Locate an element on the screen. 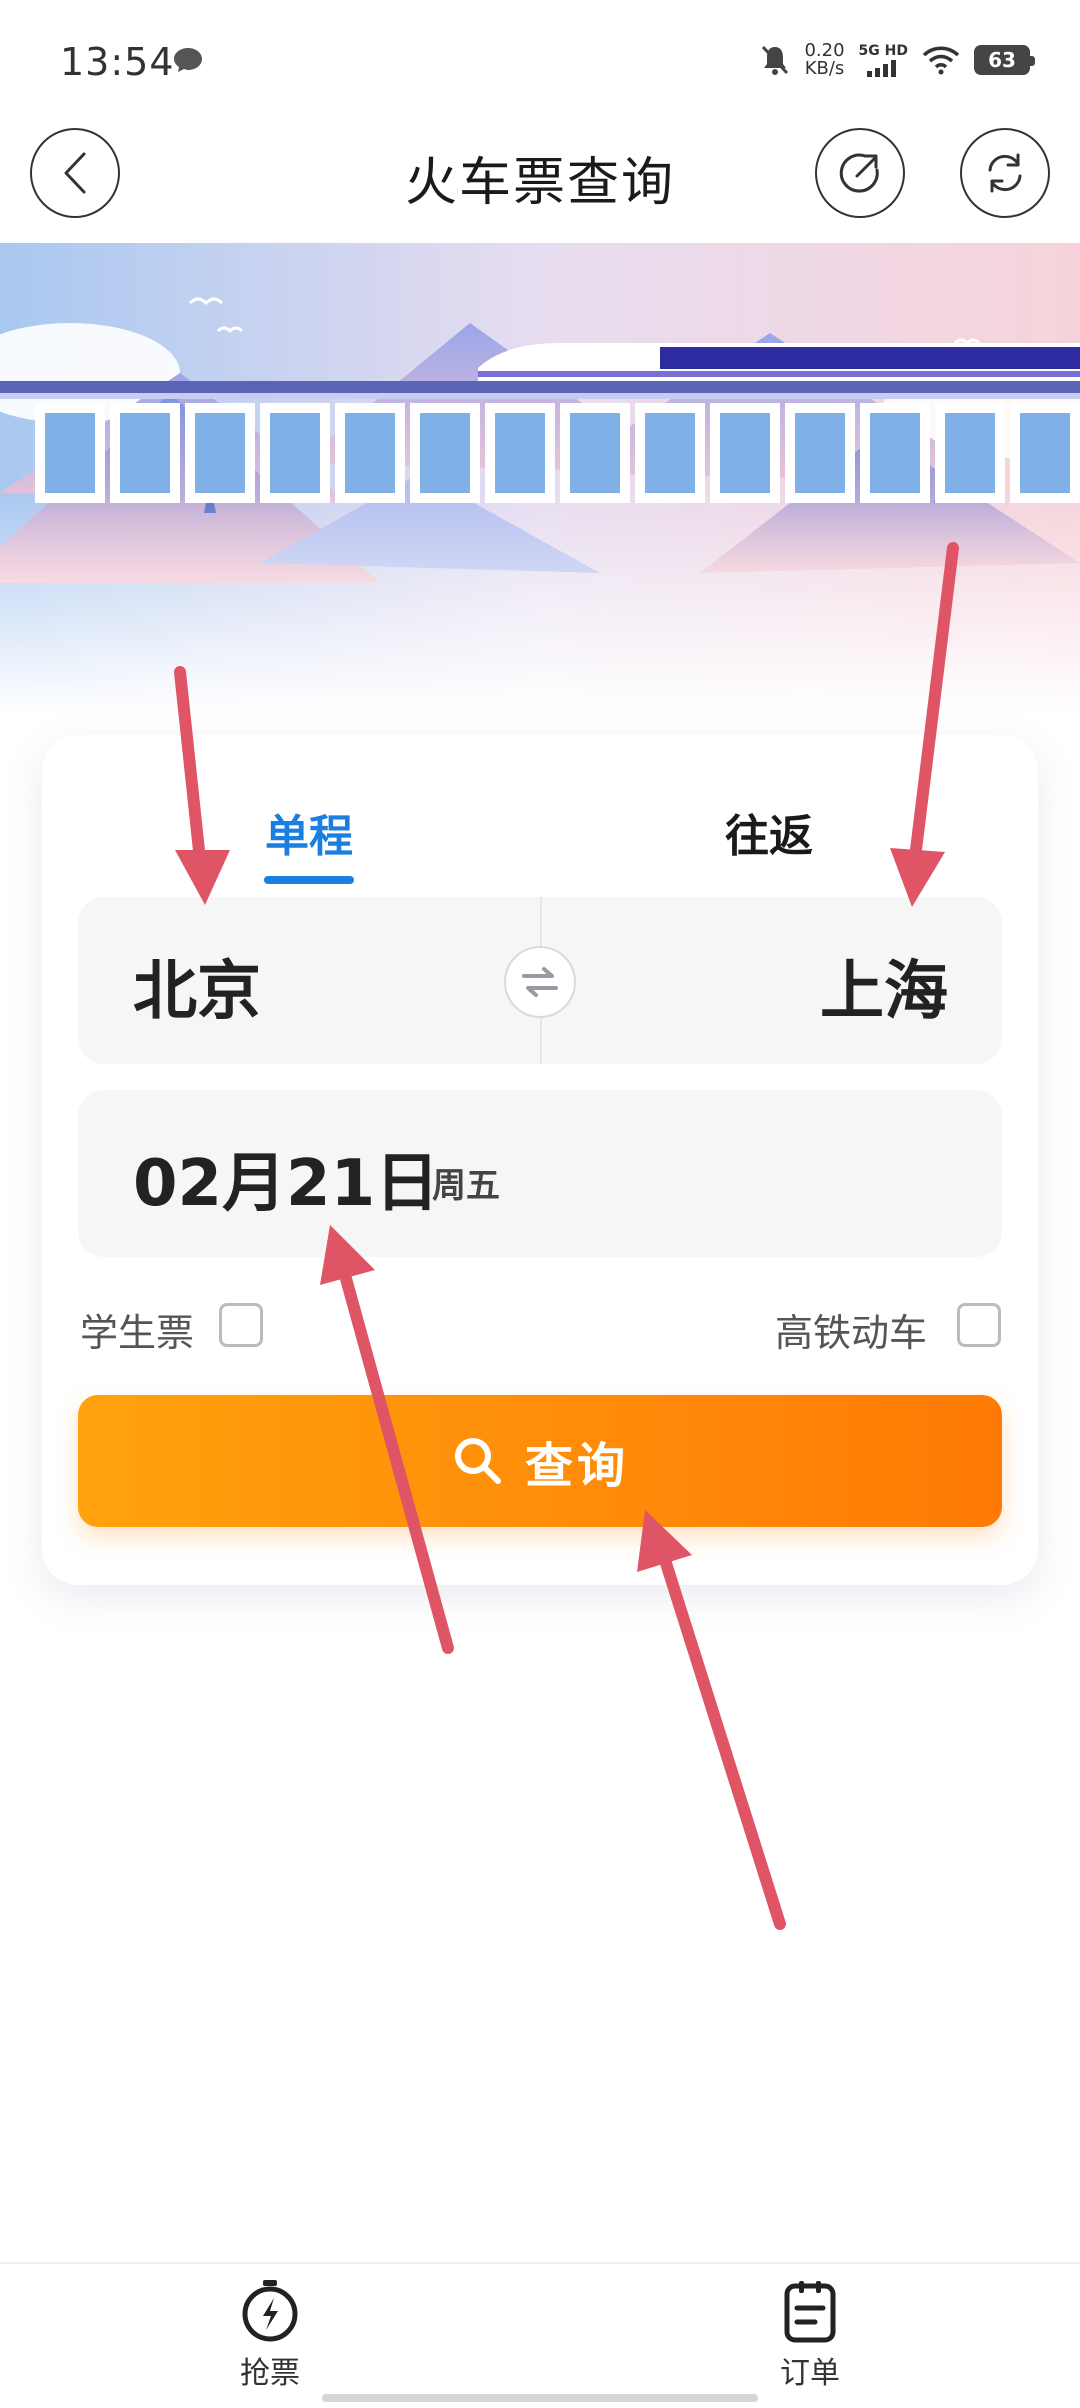  tab-round-trip: 往返 is located at coordinates (769, 832).